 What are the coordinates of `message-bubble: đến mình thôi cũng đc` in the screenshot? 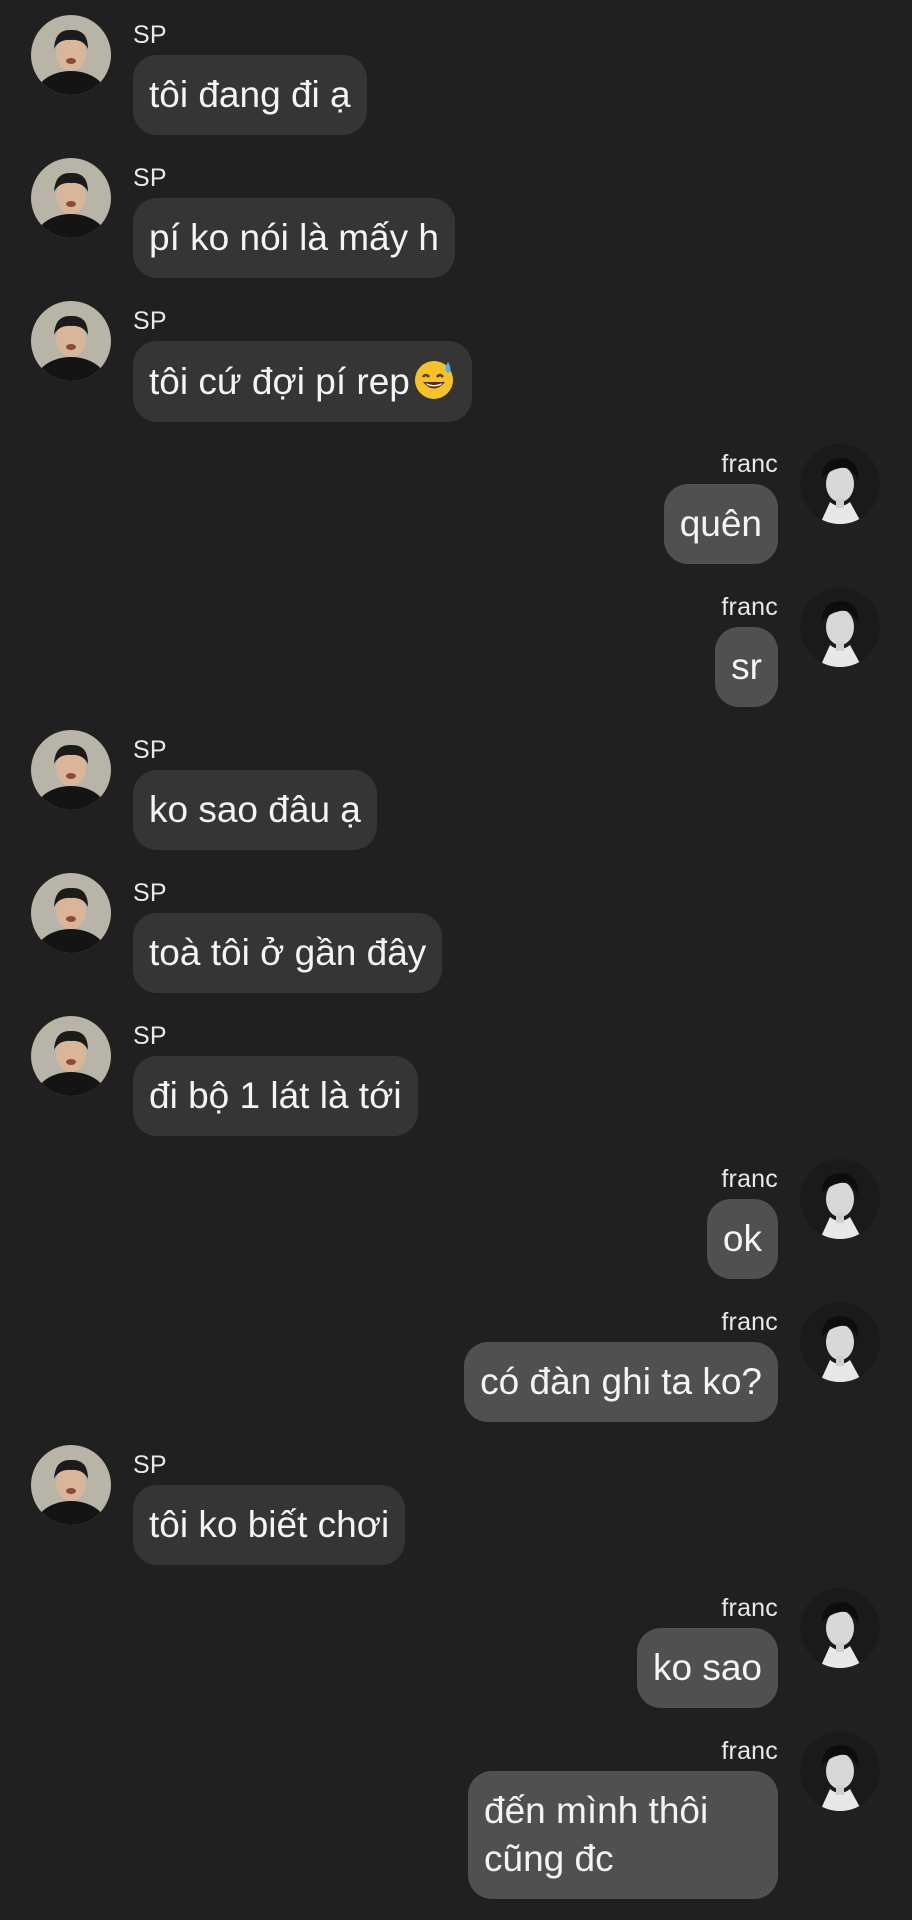 It's located at (623, 1835).